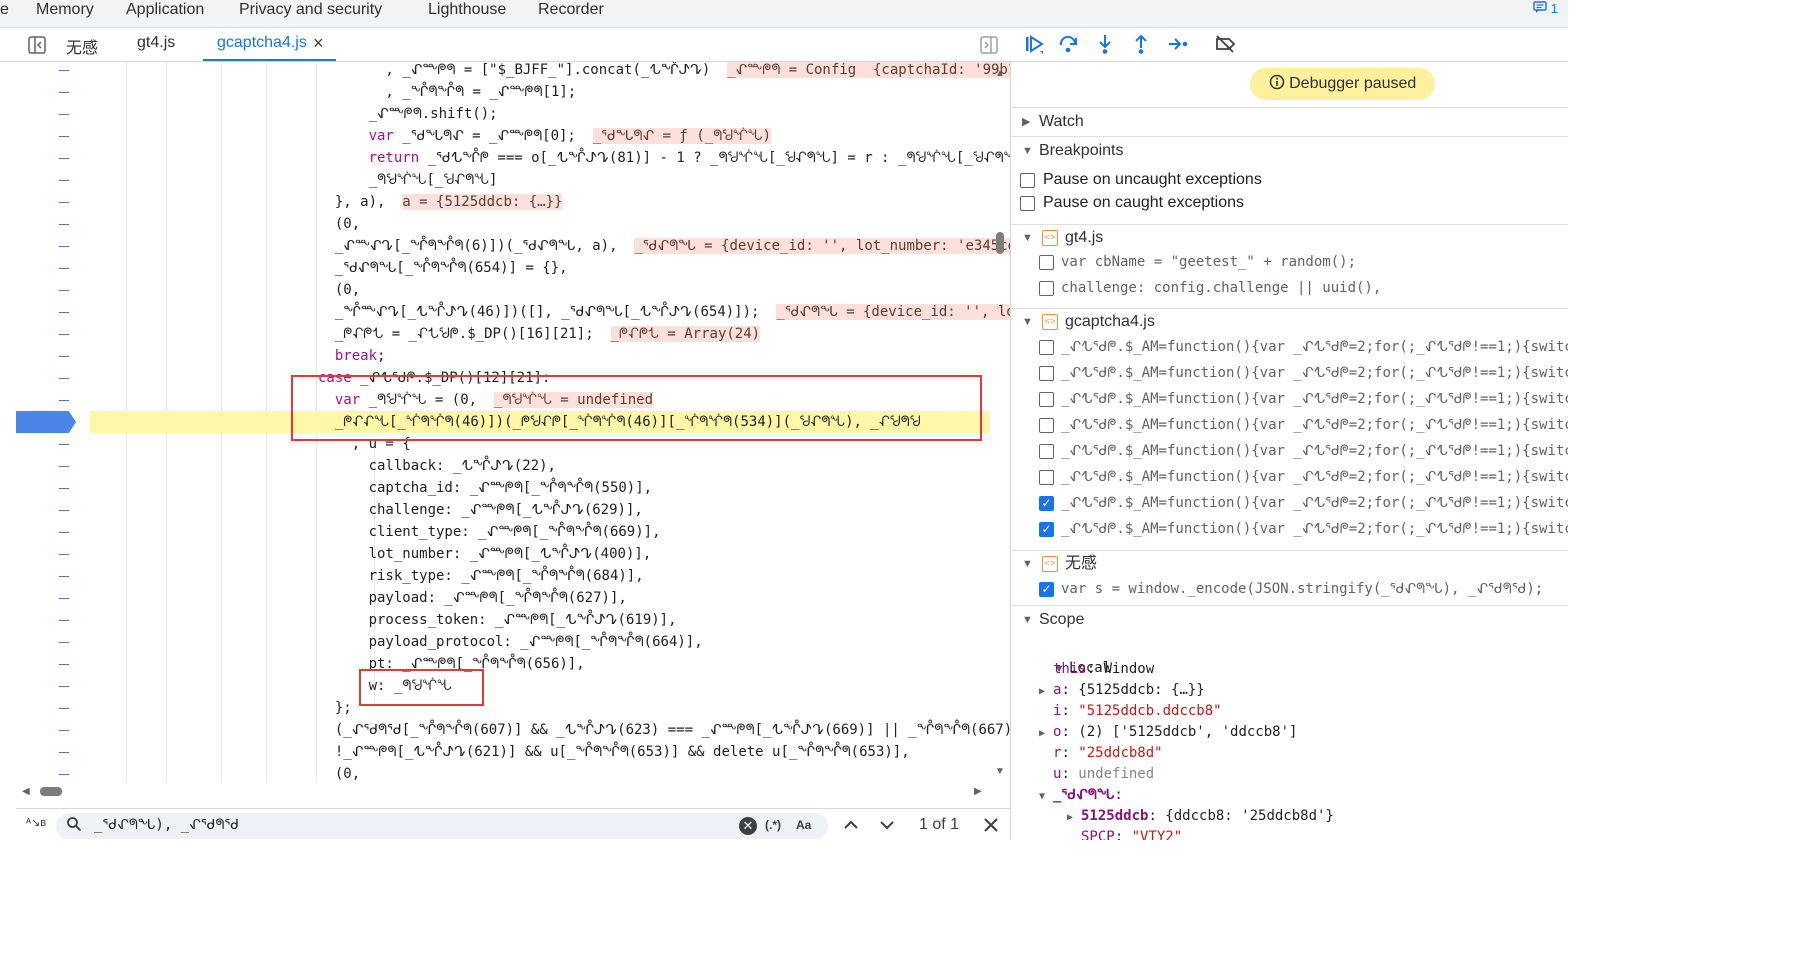 The image size is (1796, 962). What do you see at coordinates (1068, 45) in the screenshot?
I see `step-over-icon` at bounding box center [1068, 45].